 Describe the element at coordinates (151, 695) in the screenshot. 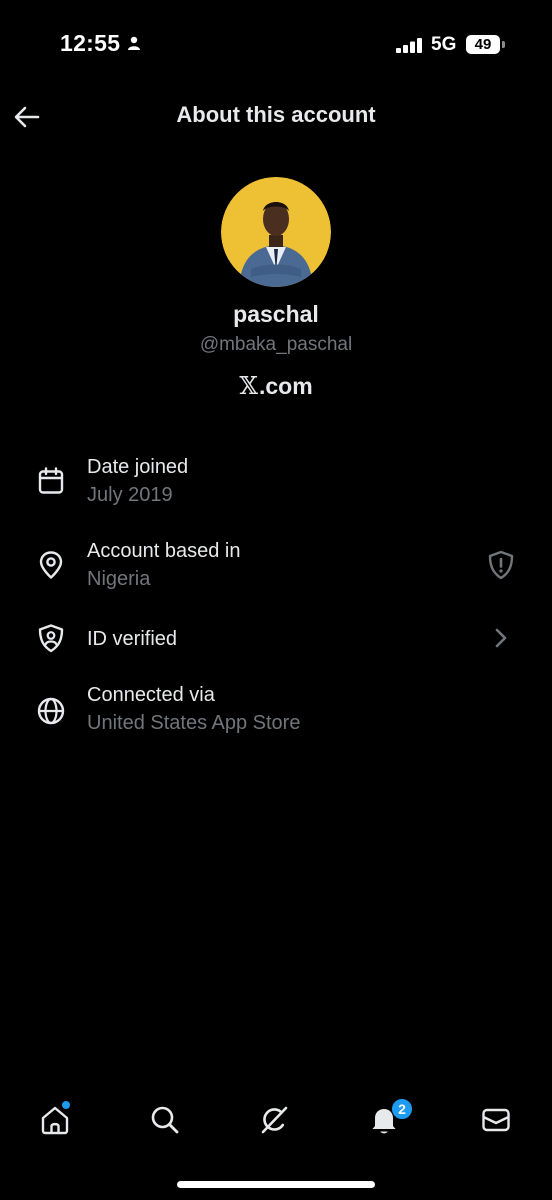

I see `connected-via-label: Connected via` at that location.